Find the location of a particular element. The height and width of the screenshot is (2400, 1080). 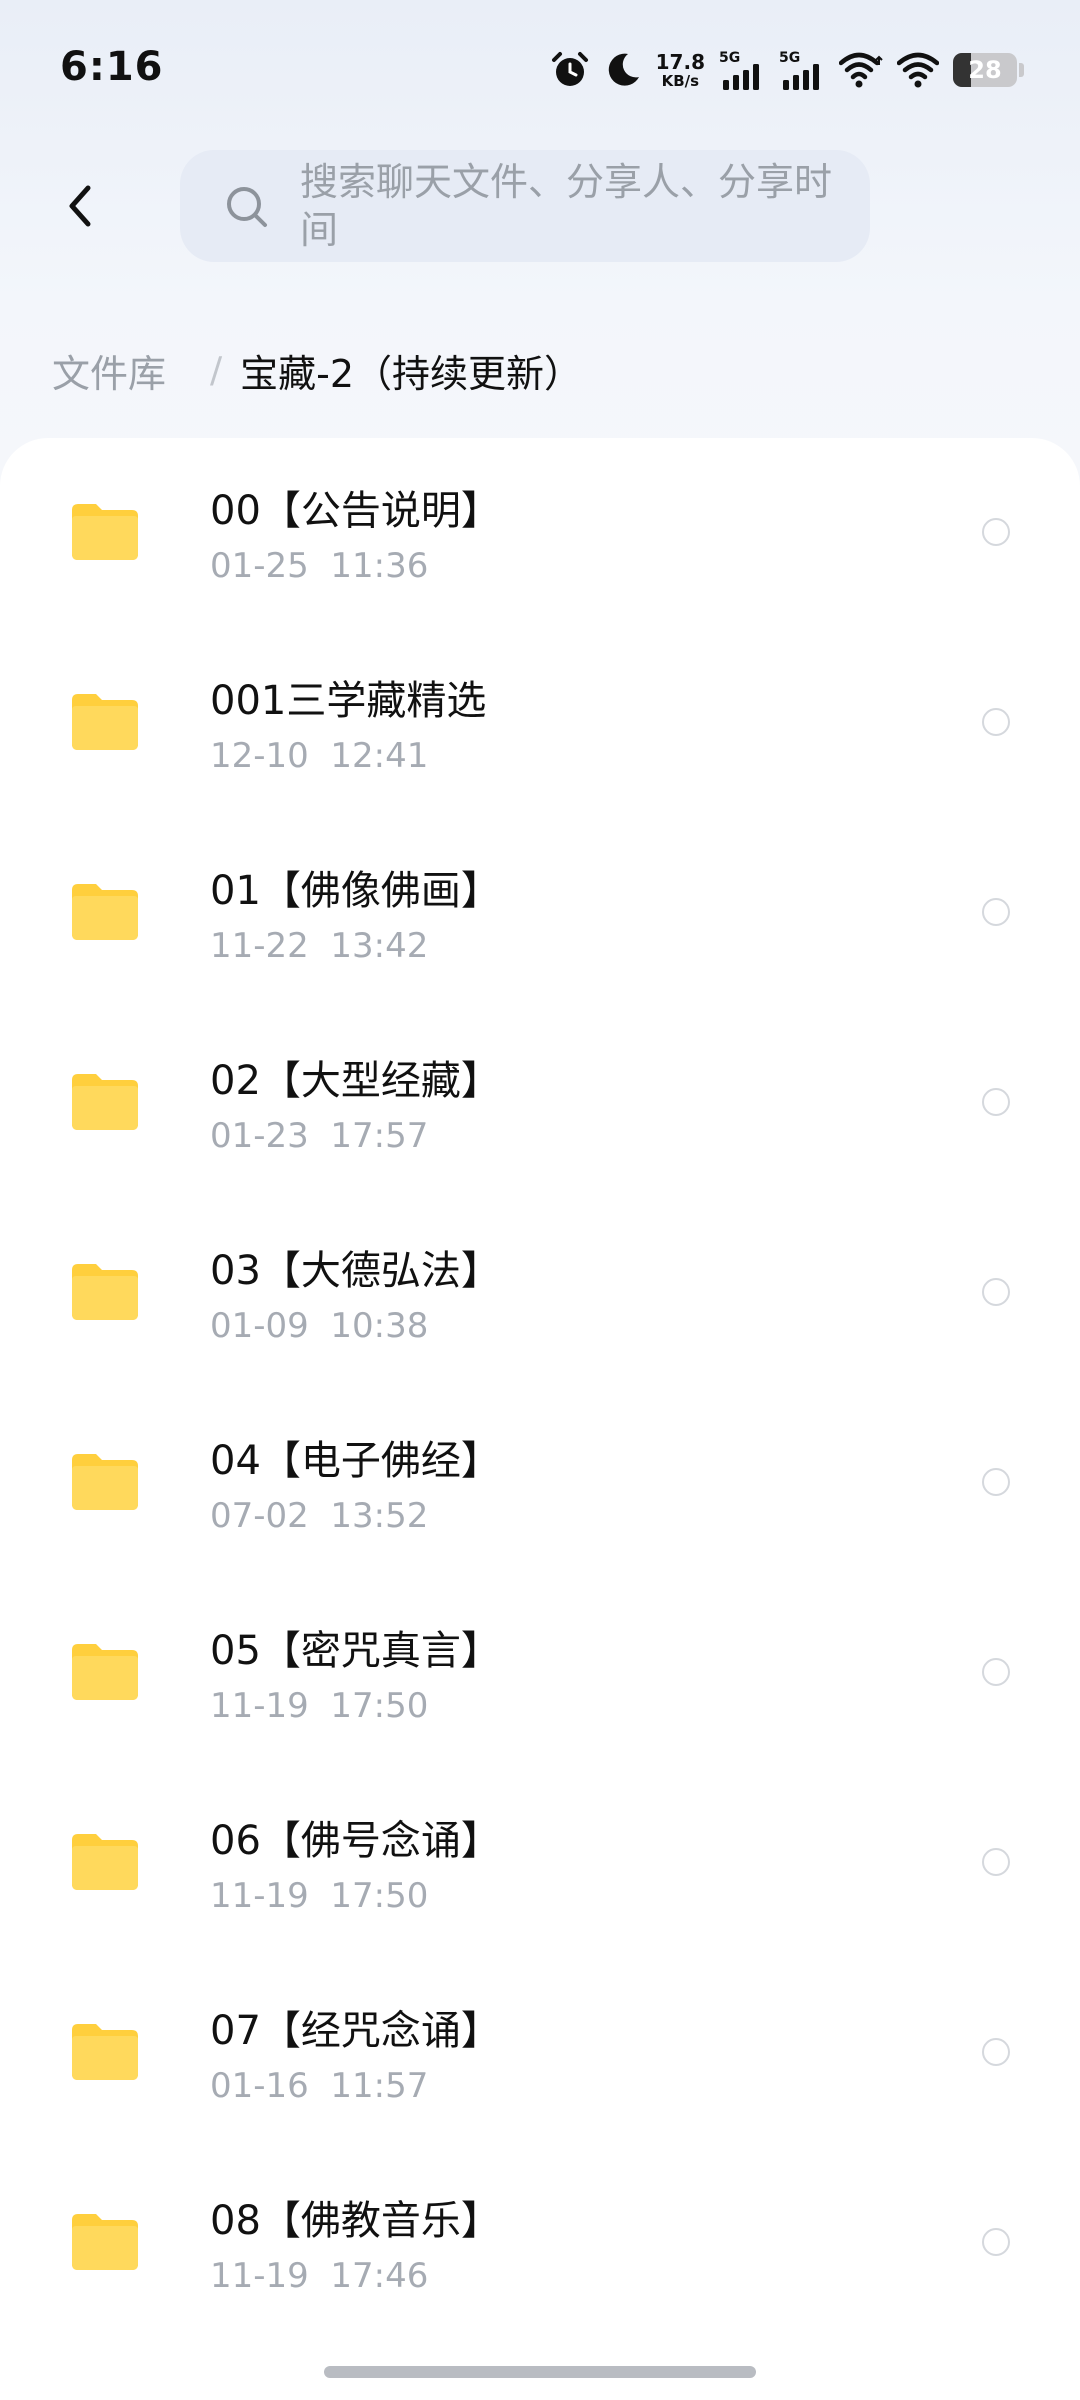

home-indicator is located at coordinates (540, 2372).